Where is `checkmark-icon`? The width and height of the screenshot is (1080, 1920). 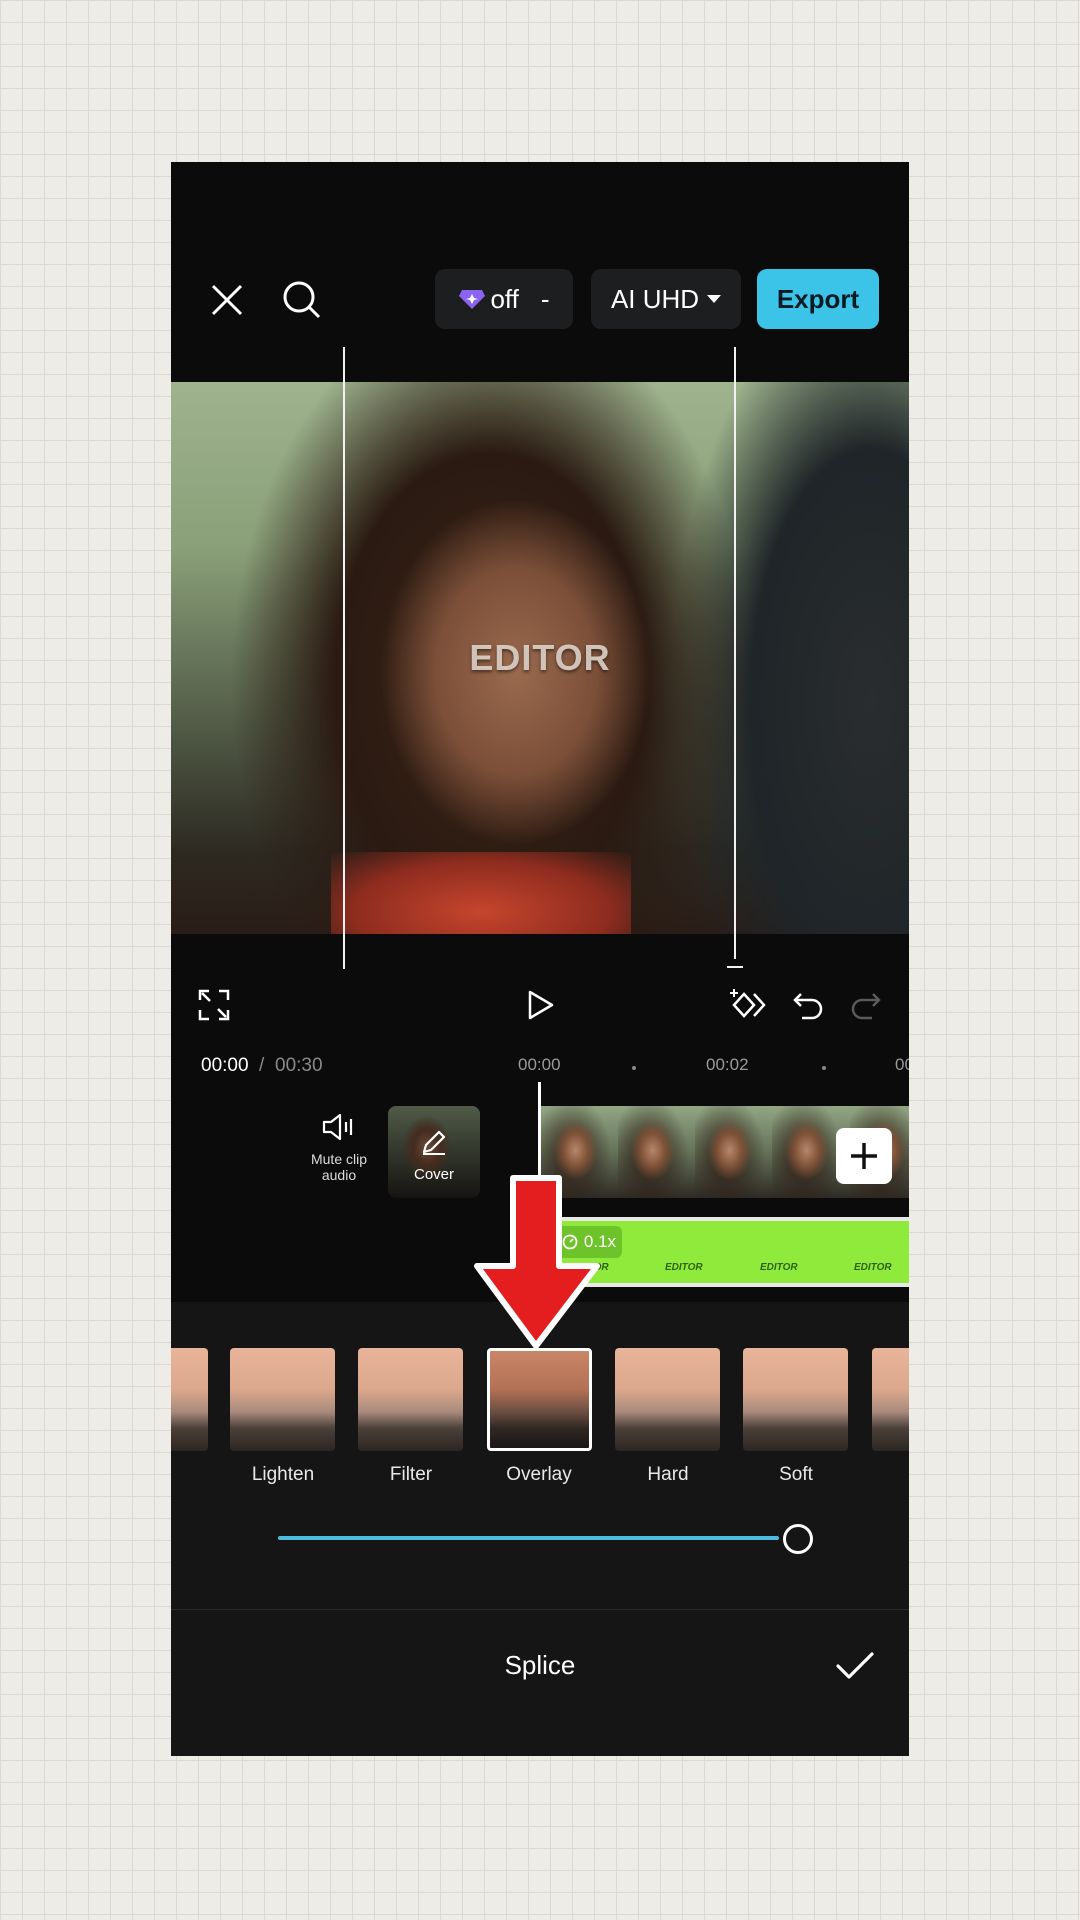
checkmark-icon is located at coordinates (855, 1665).